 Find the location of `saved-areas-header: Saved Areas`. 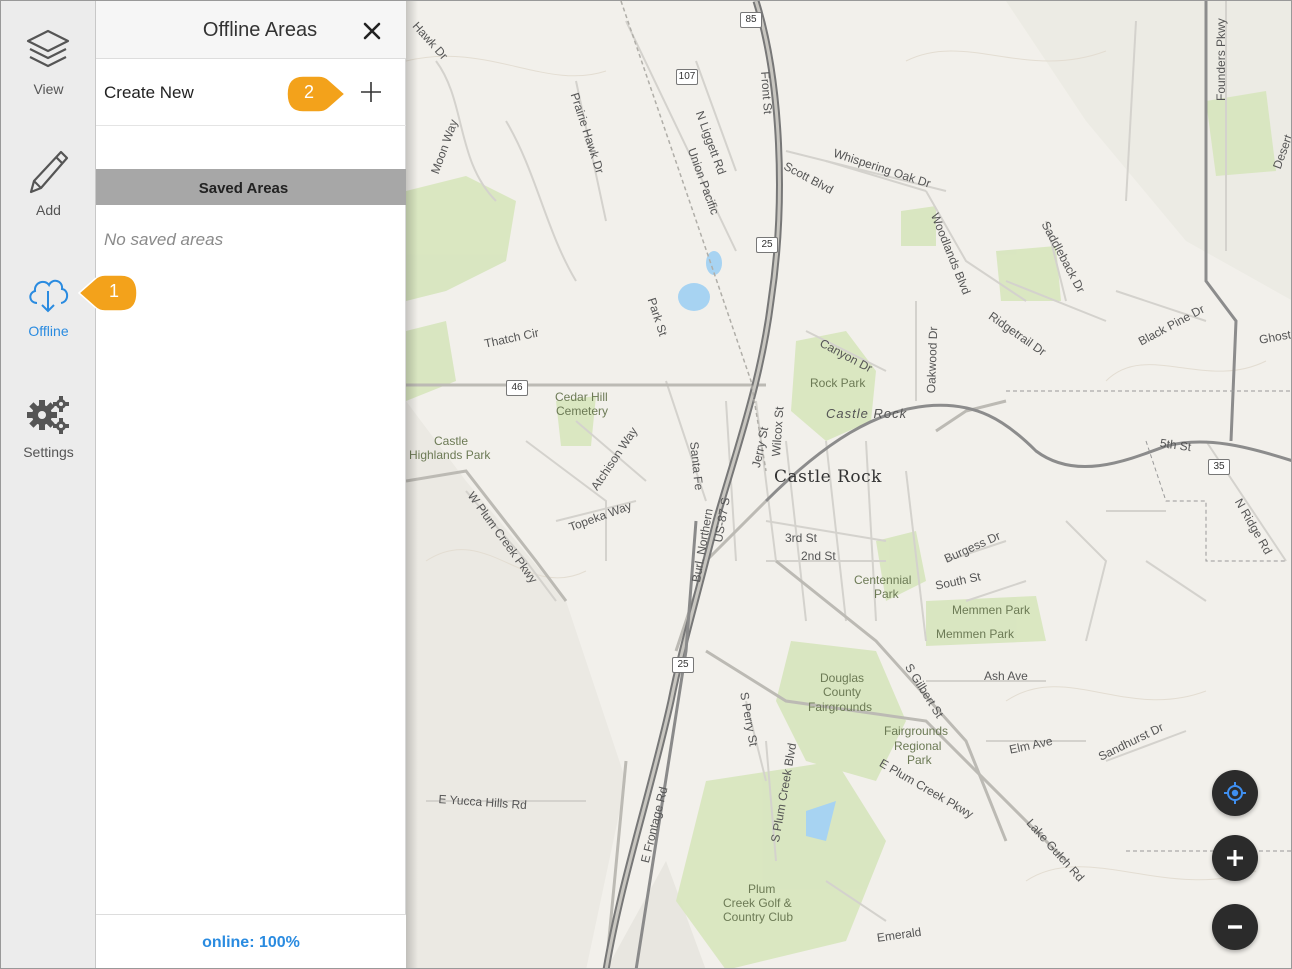

saved-areas-header: Saved Areas is located at coordinates (251, 187).